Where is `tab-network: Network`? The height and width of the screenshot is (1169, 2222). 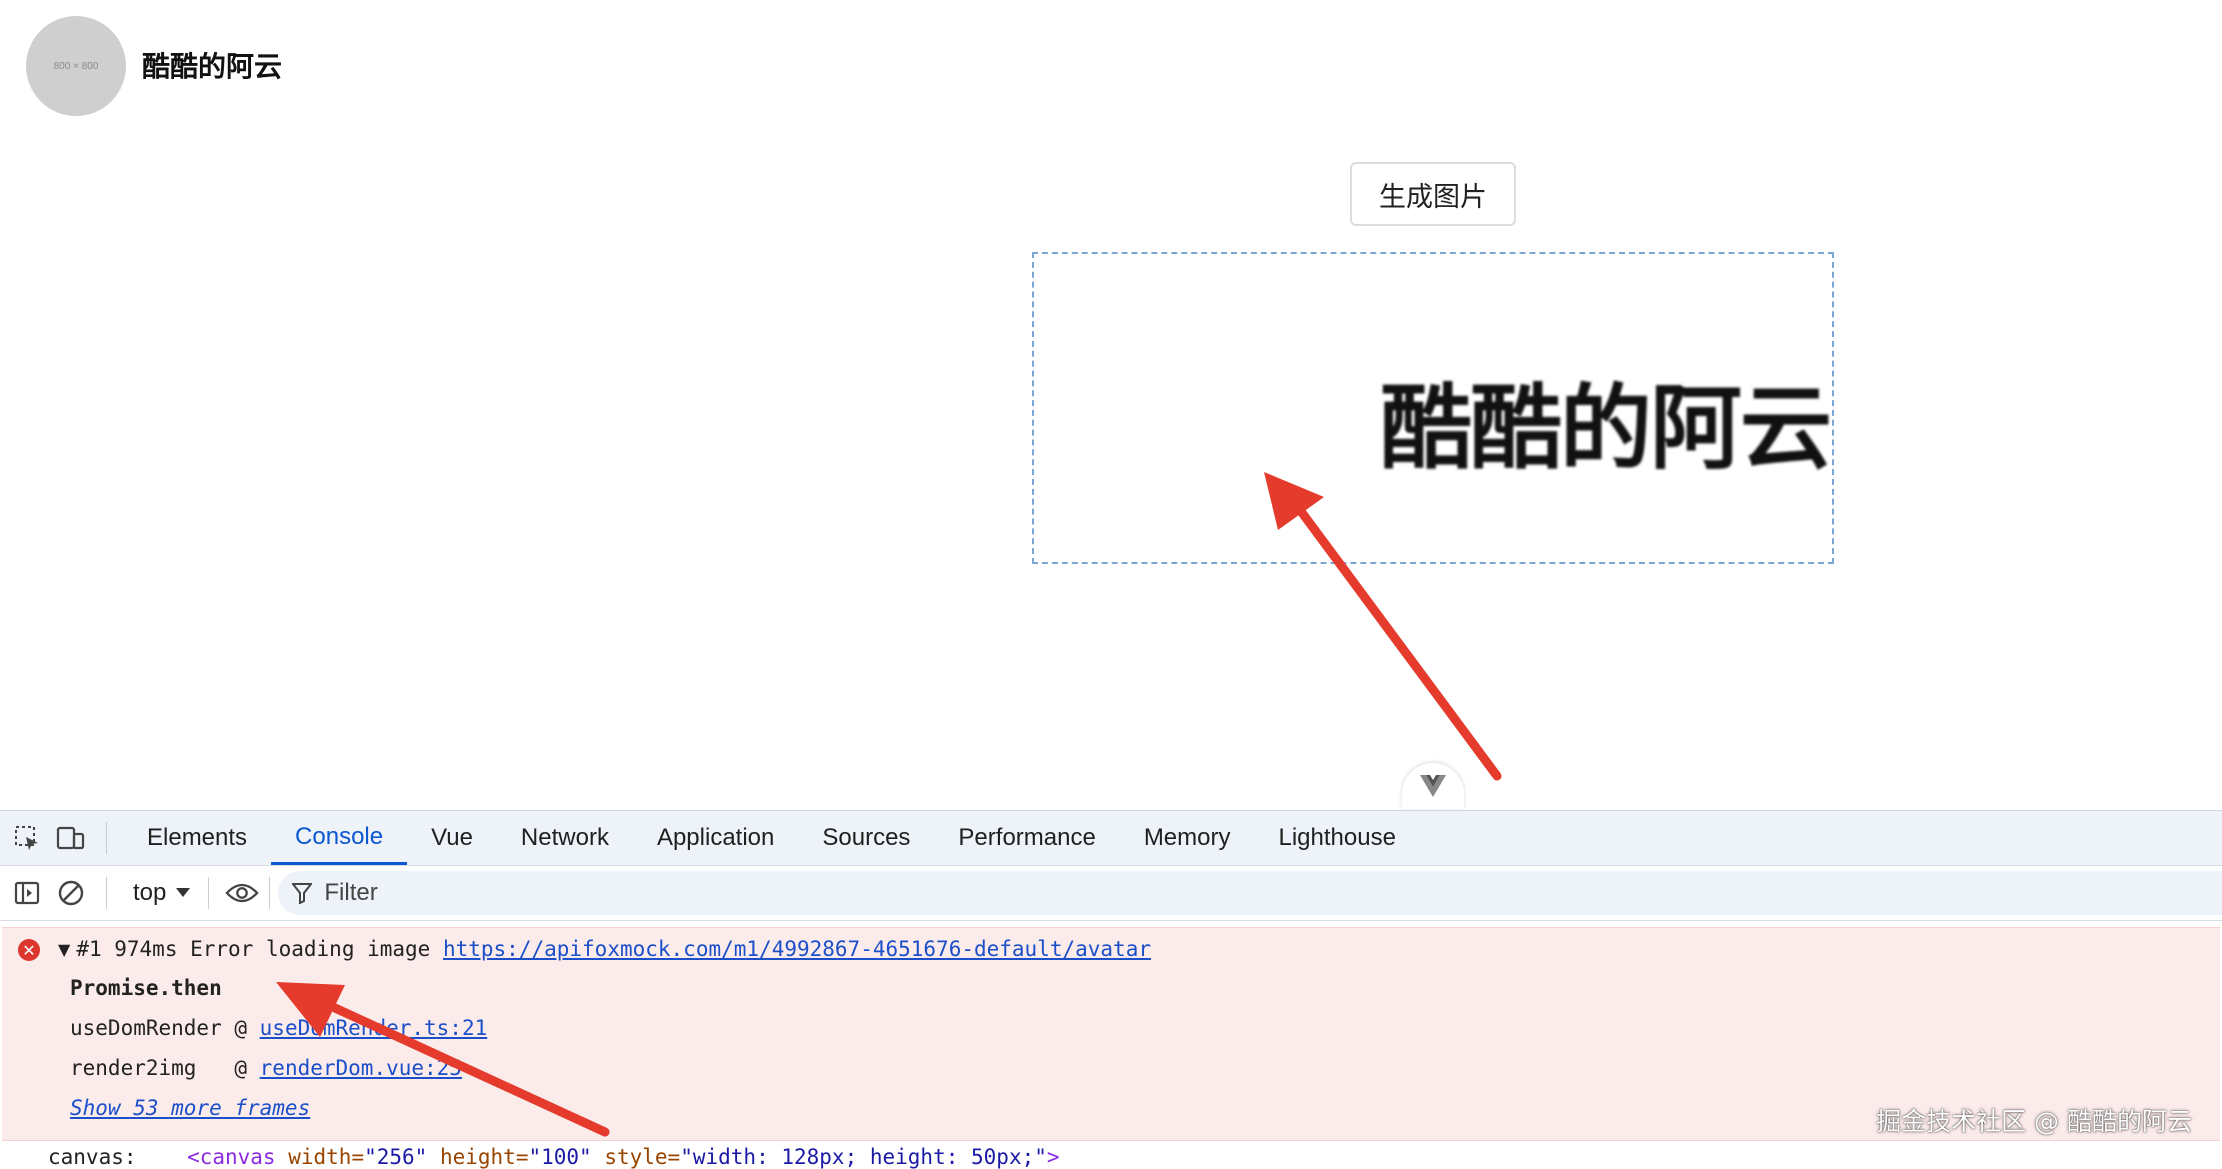
tab-network: Network is located at coordinates (565, 838).